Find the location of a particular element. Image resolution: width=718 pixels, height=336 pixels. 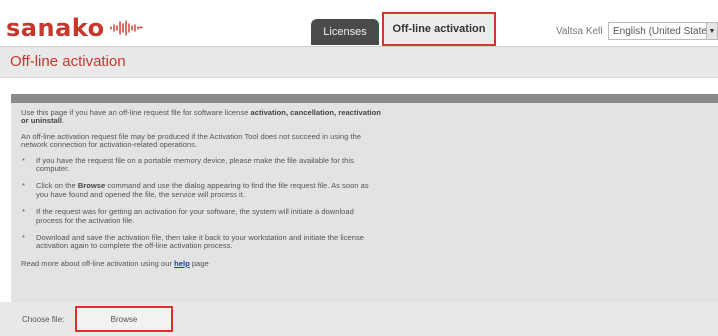

page-header: Off-line activation is located at coordinates (359, 62).